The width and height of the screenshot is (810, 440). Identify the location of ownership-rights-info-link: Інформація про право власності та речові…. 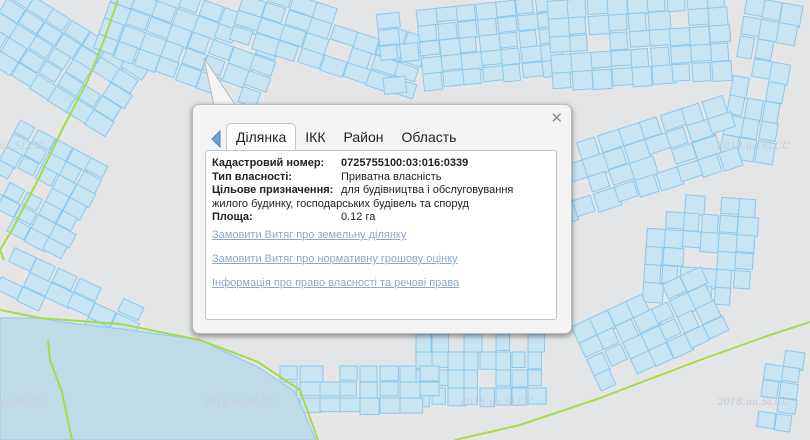
(335, 283).